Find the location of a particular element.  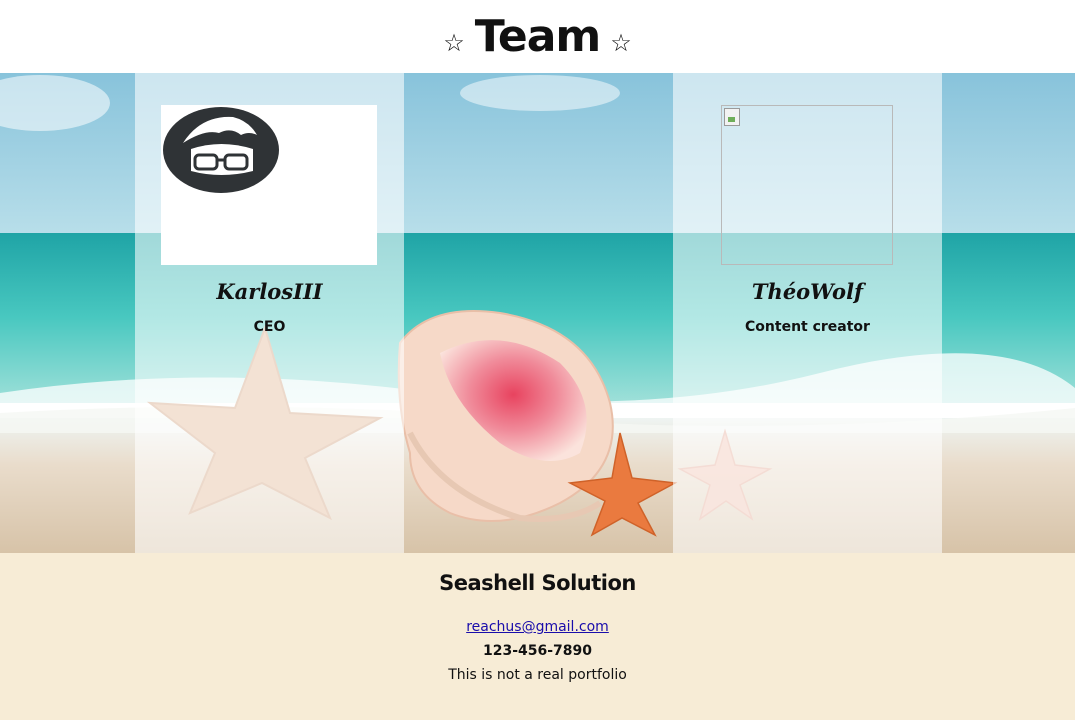

page-title: Team is located at coordinates (538, 36).